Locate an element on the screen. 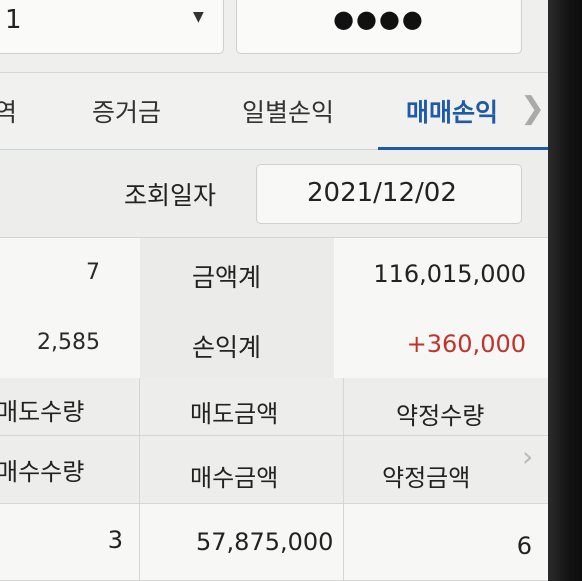 This screenshot has width=582, height=581. tab-partial: 역 is located at coordinates (8, 111).